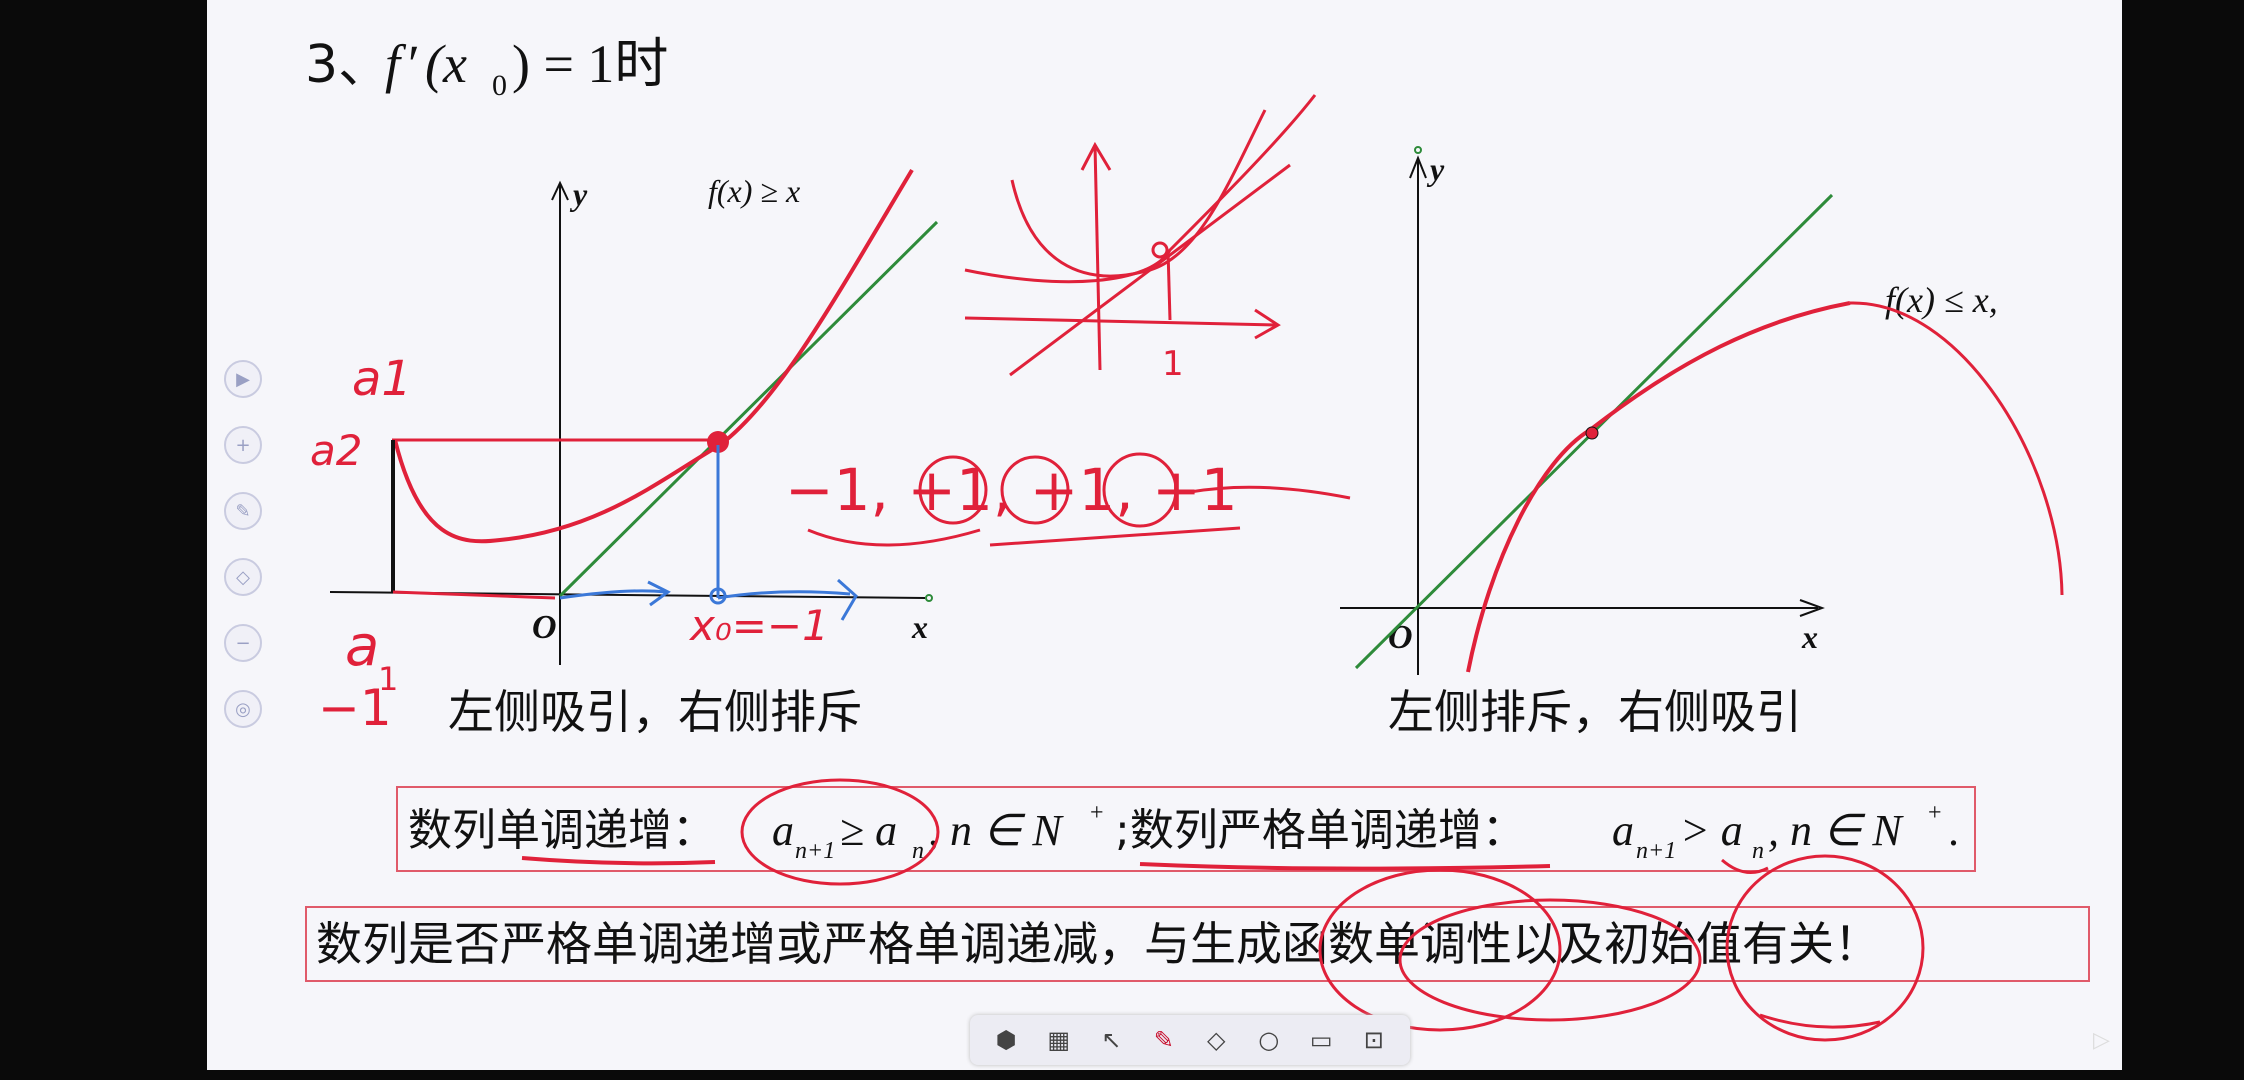 This screenshot has width=2244, height=1080. I want to click on grid-icon: ▦, so click(1059, 1040).